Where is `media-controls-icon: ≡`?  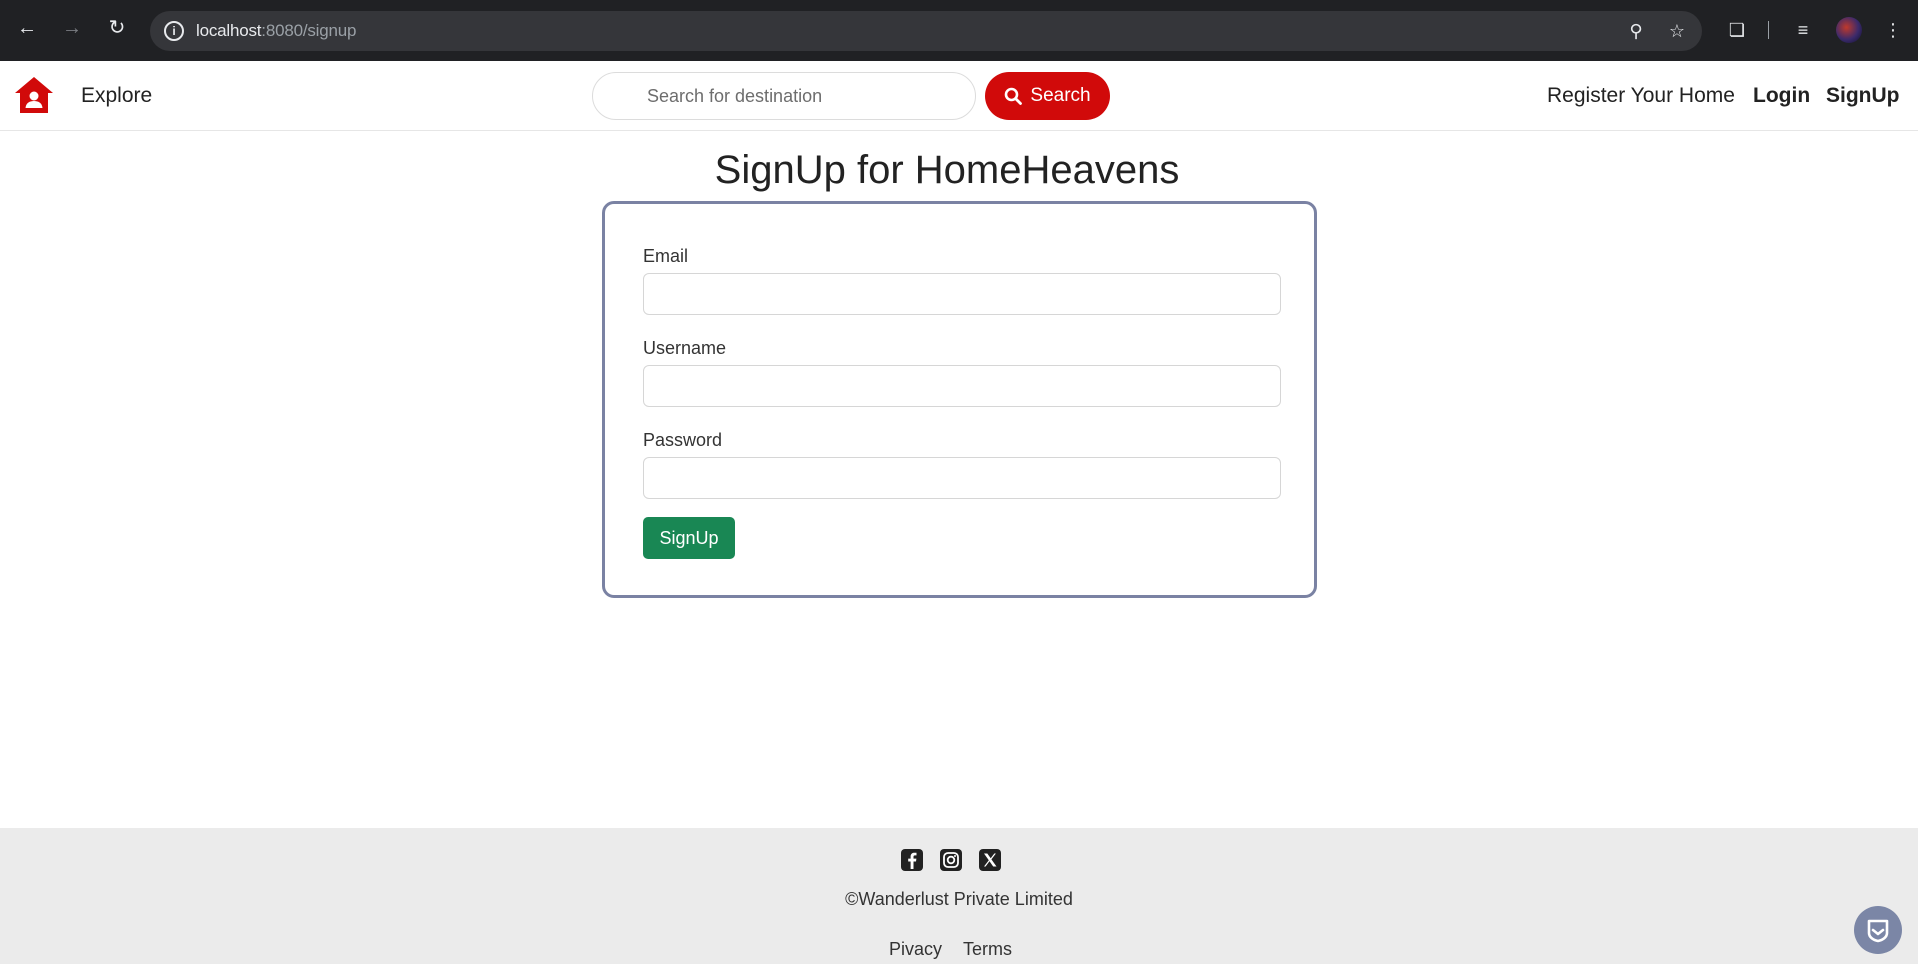
media-controls-icon: ≡ is located at coordinates (1803, 30).